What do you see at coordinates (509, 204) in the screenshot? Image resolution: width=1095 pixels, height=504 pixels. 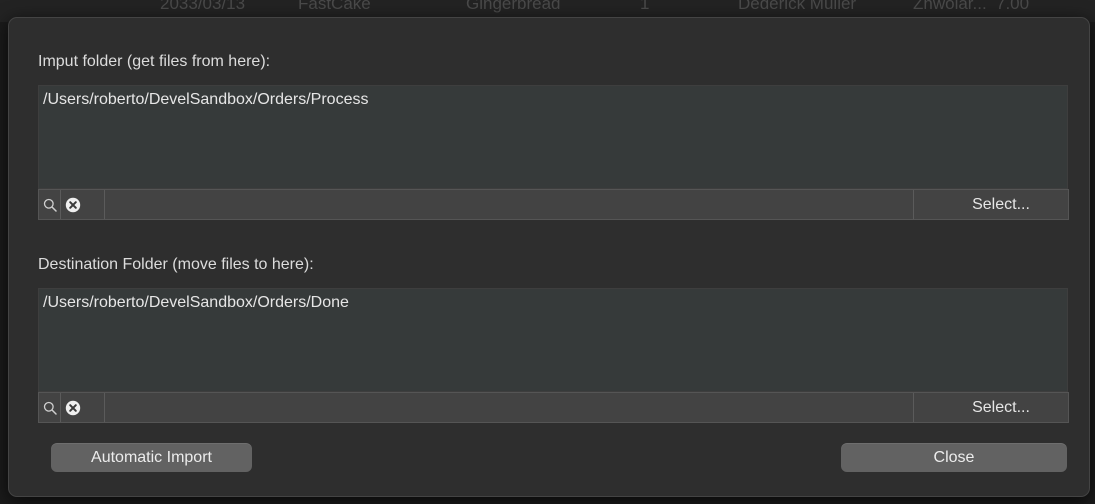 I see `input-filter-field` at bounding box center [509, 204].